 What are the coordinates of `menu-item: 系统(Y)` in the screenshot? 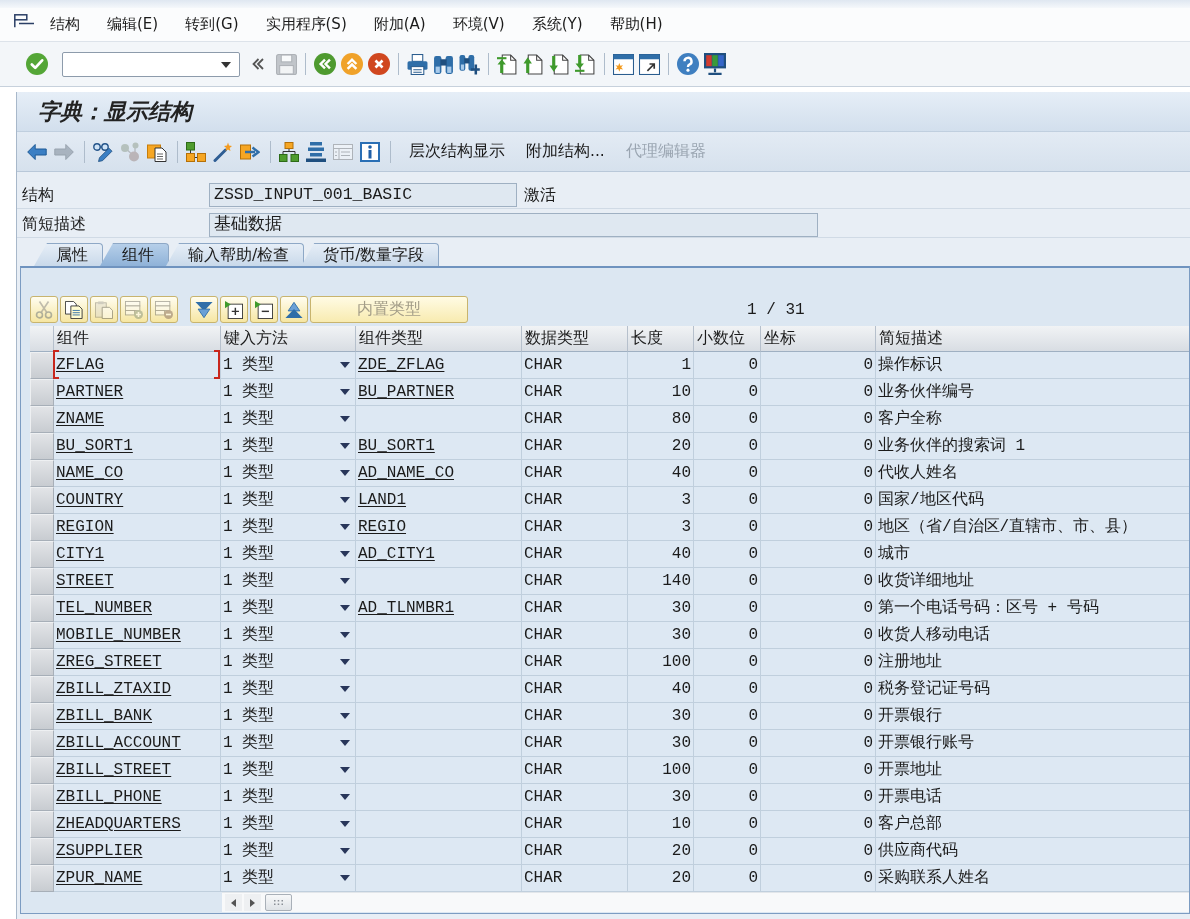 It's located at (557, 24).